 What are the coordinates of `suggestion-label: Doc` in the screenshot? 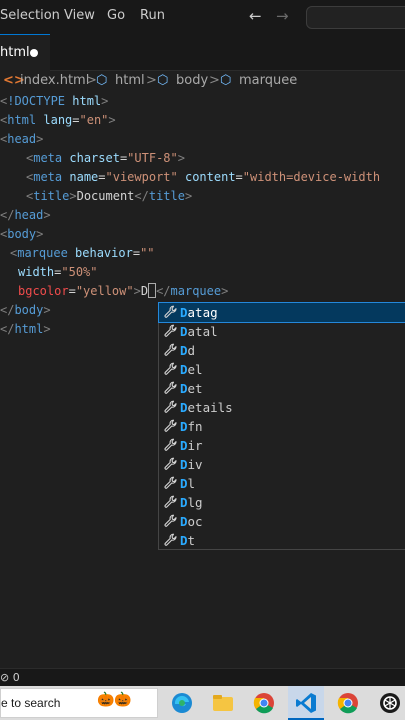 It's located at (191, 521).